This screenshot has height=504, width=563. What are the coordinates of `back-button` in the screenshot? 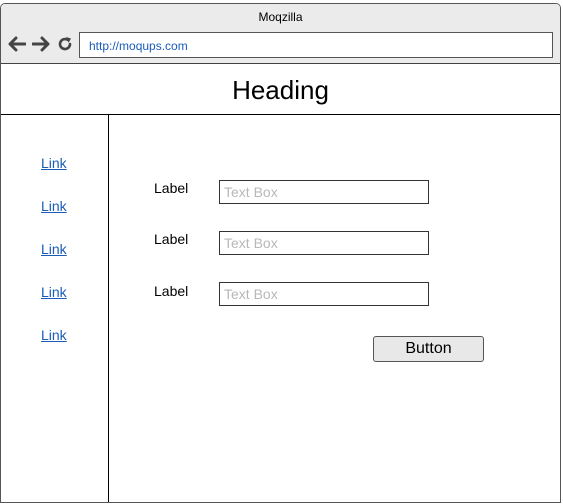 It's located at (17, 44).